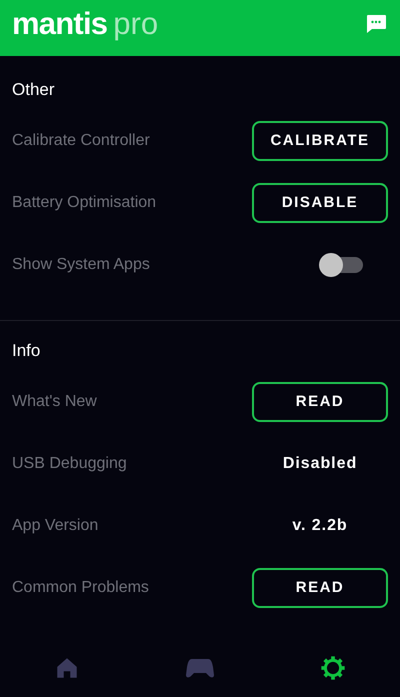 The image size is (400, 697). What do you see at coordinates (333, 668) in the screenshot?
I see `gear-icon` at bounding box center [333, 668].